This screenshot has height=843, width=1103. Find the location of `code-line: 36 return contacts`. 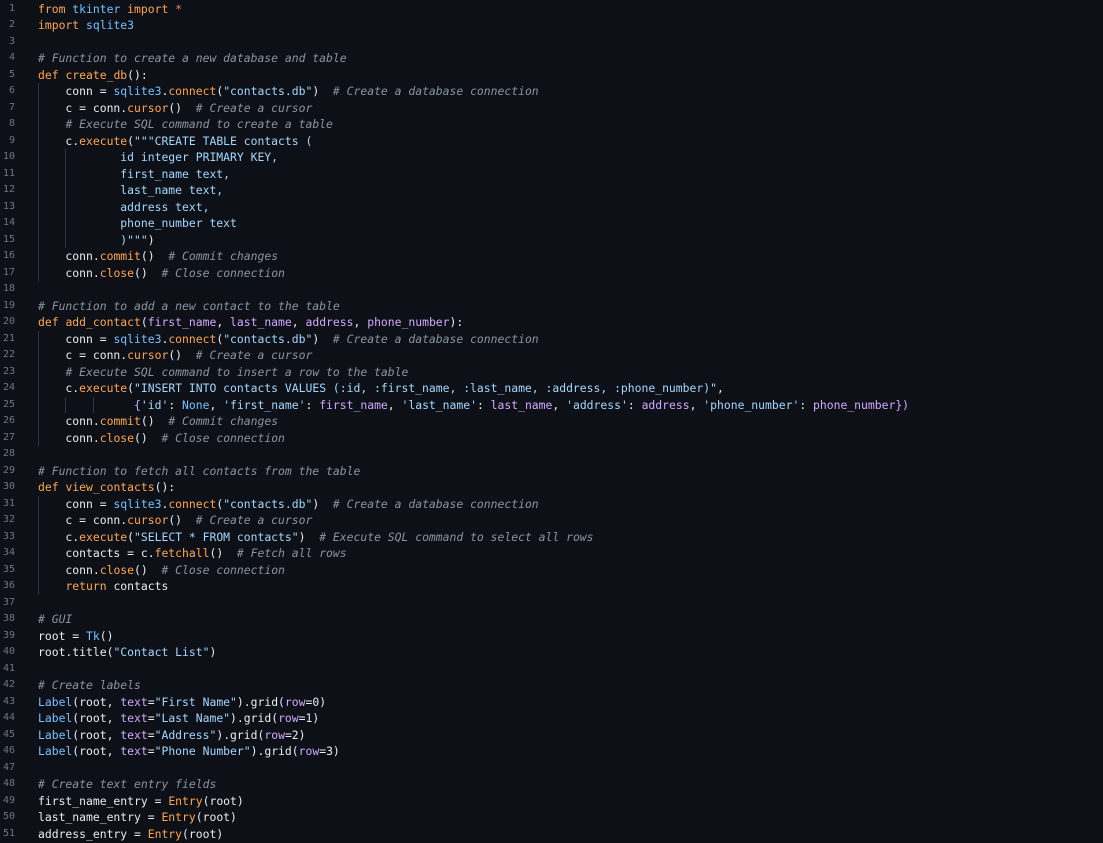

code-line: 36 return contacts is located at coordinates (551, 586).